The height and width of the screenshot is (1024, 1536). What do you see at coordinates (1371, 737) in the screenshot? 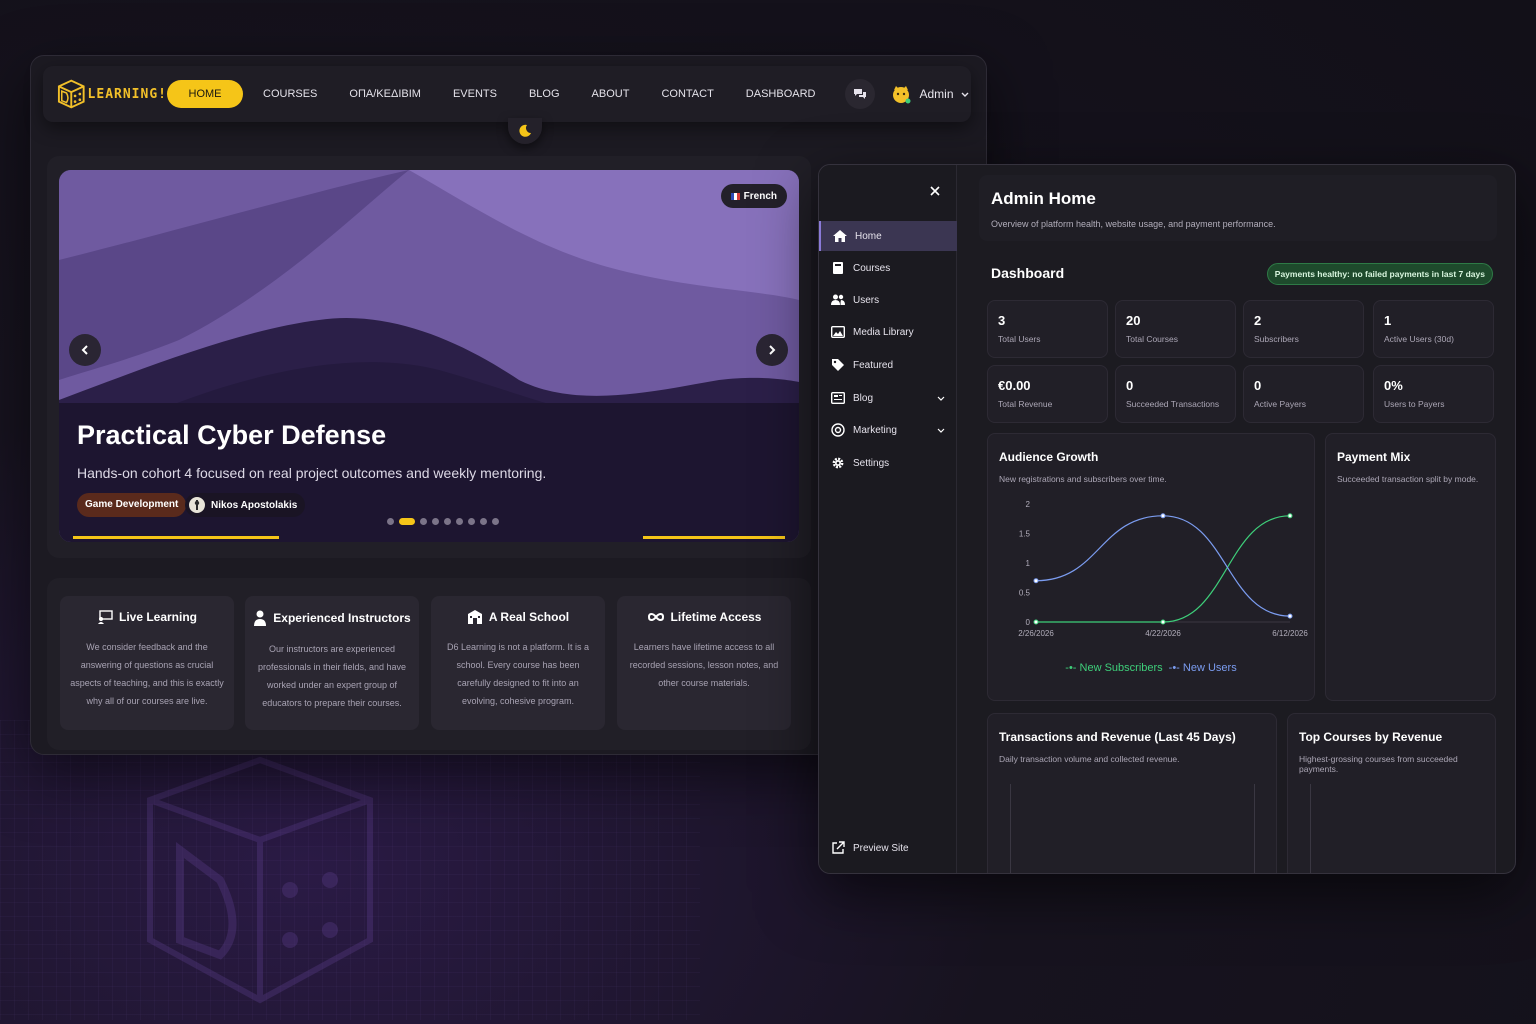
I see `panel-title: Top Courses by Revenue` at bounding box center [1371, 737].